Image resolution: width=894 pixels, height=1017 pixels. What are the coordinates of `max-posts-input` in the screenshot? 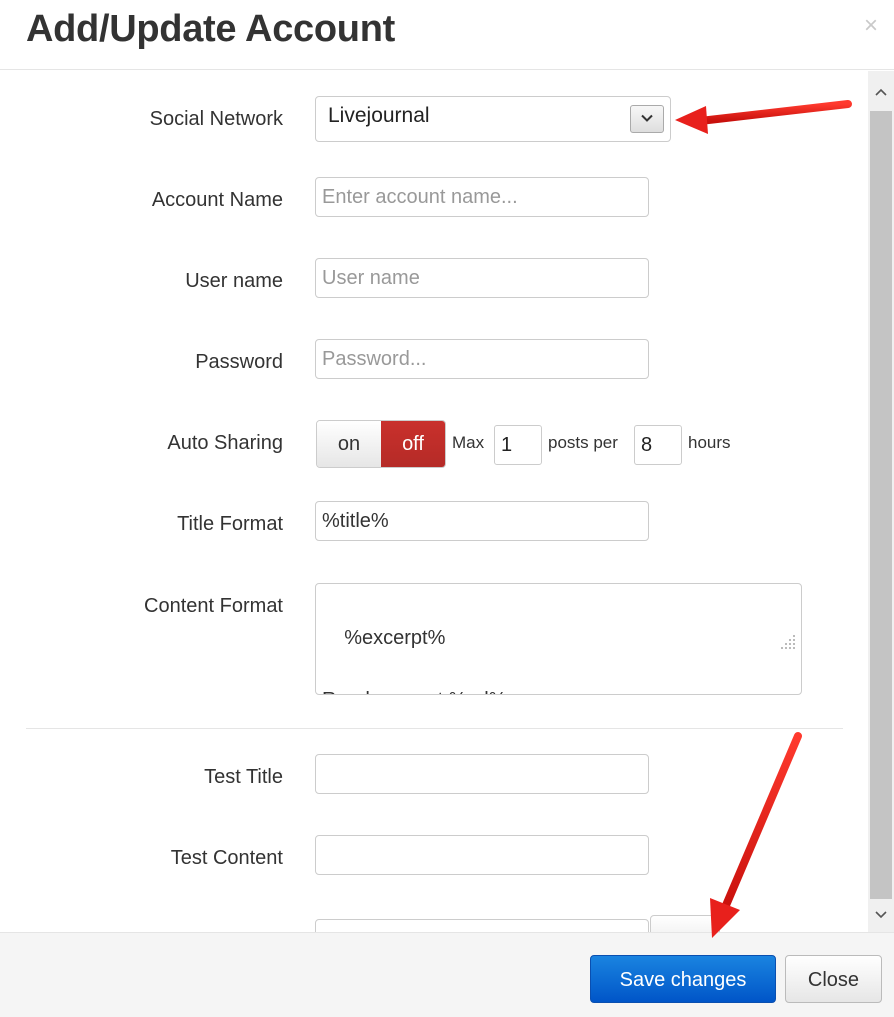 It's located at (518, 445).